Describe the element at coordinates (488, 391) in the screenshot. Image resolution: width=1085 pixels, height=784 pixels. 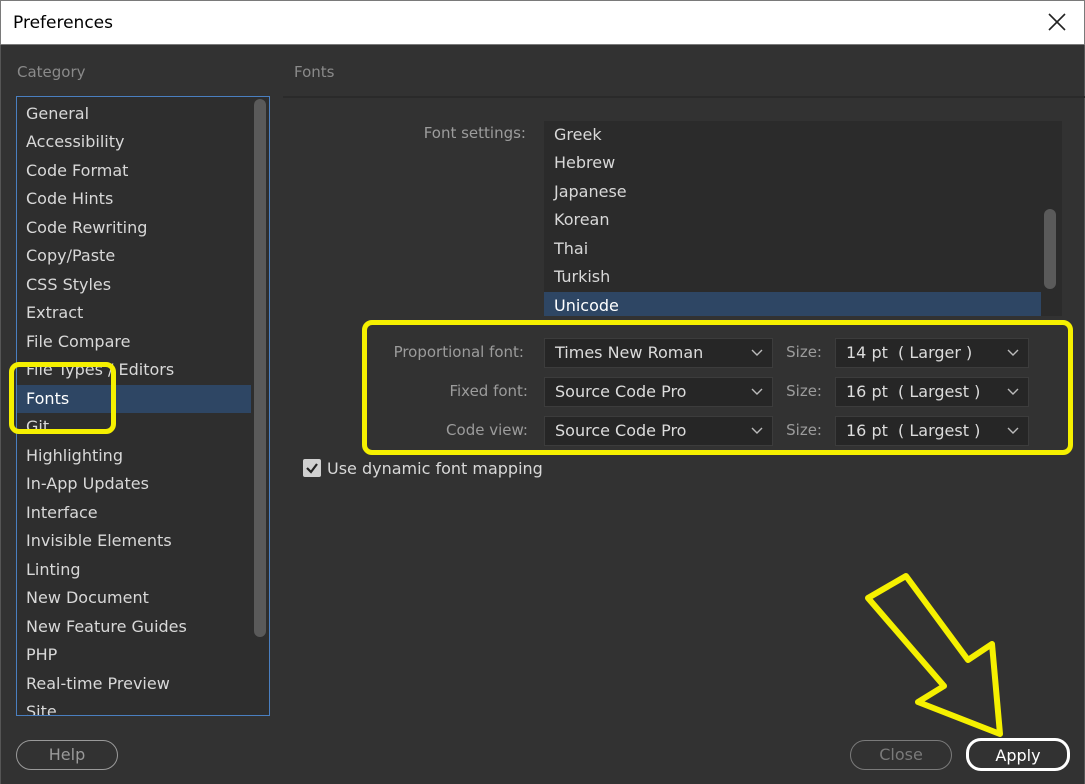
I see `fixed-font-label: Fixed font:` at that location.